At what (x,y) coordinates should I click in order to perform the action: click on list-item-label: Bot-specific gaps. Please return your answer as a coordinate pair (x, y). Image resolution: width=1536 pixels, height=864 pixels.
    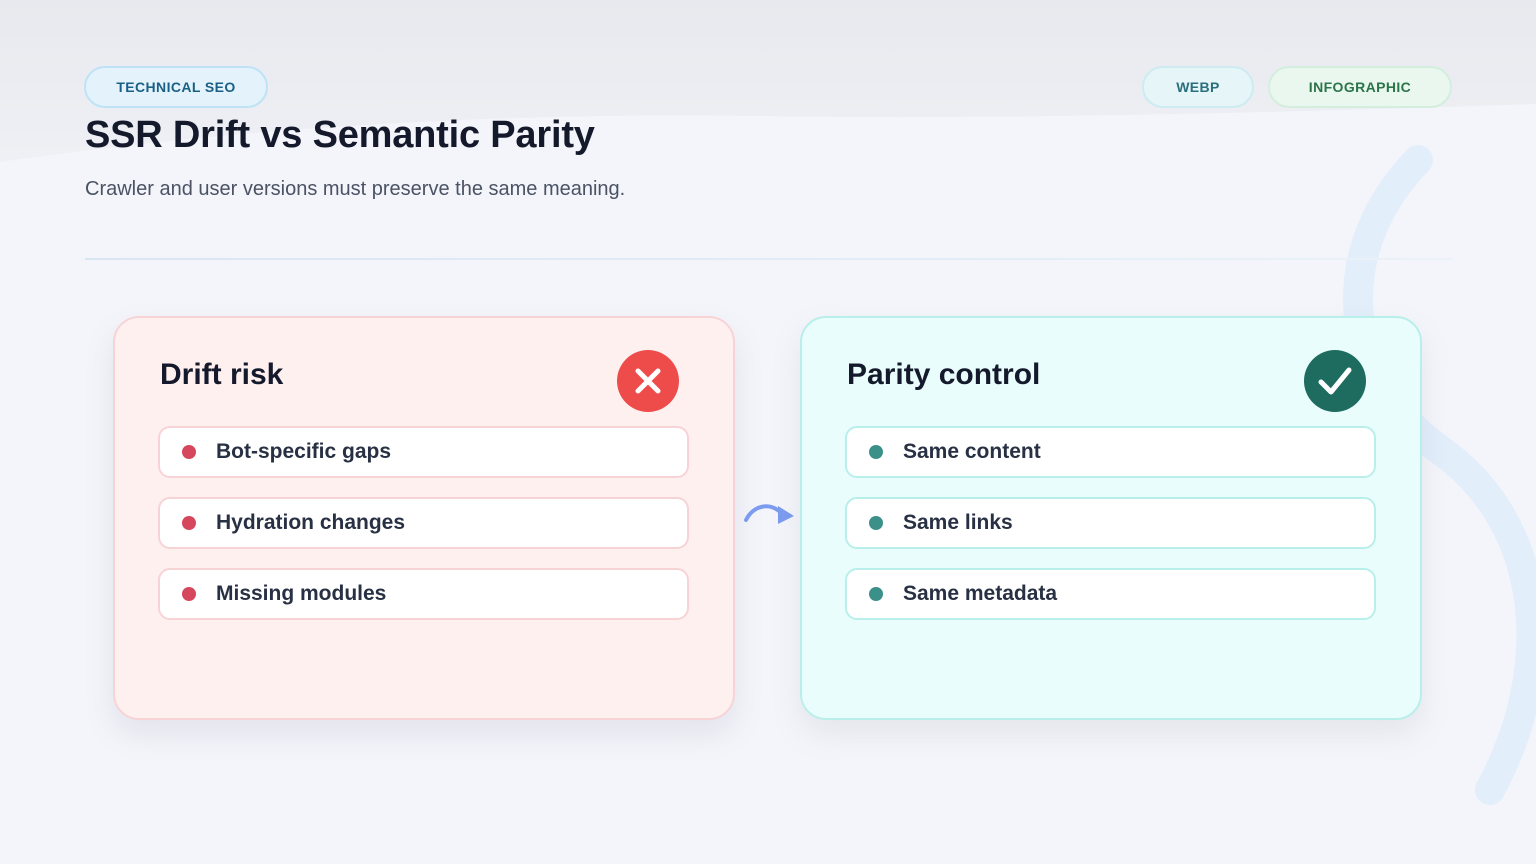
    Looking at the image, I should click on (304, 451).